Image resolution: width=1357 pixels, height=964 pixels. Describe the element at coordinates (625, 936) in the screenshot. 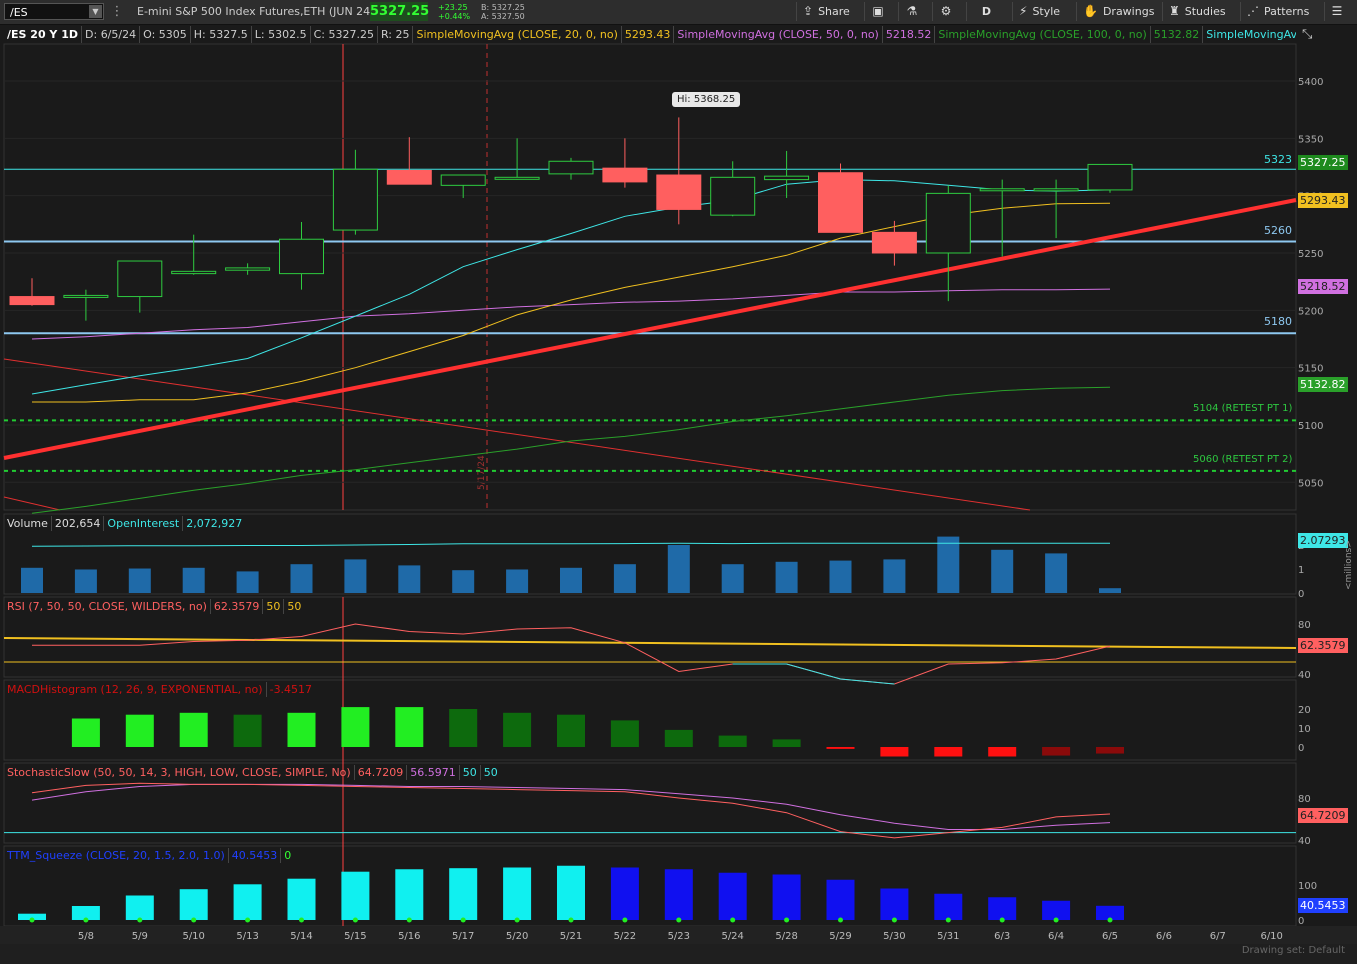

I see `date-tick-label: 5/22` at that location.